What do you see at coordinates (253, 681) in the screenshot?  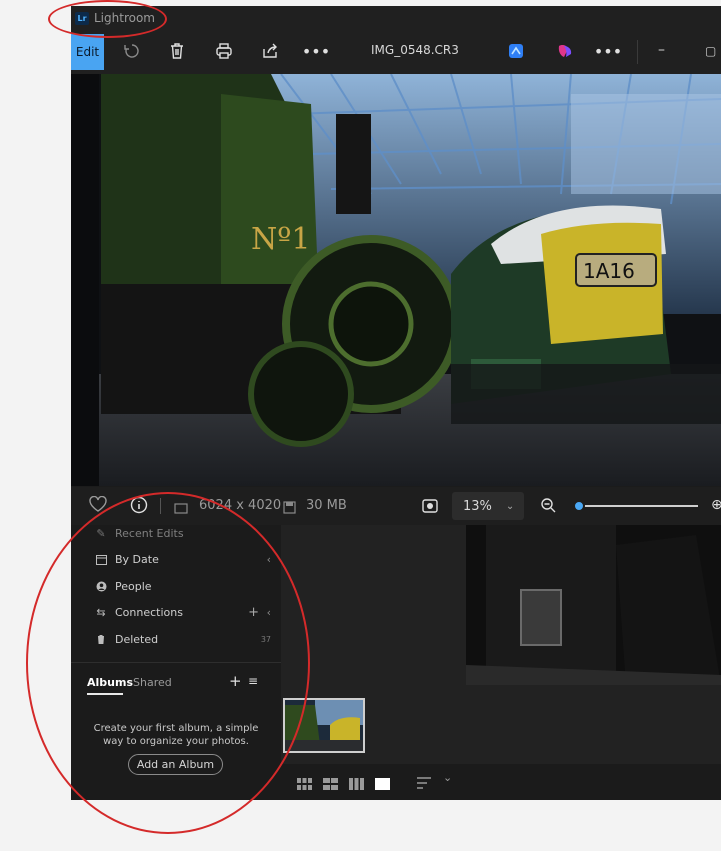 I see `sort-icon: ≡` at bounding box center [253, 681].